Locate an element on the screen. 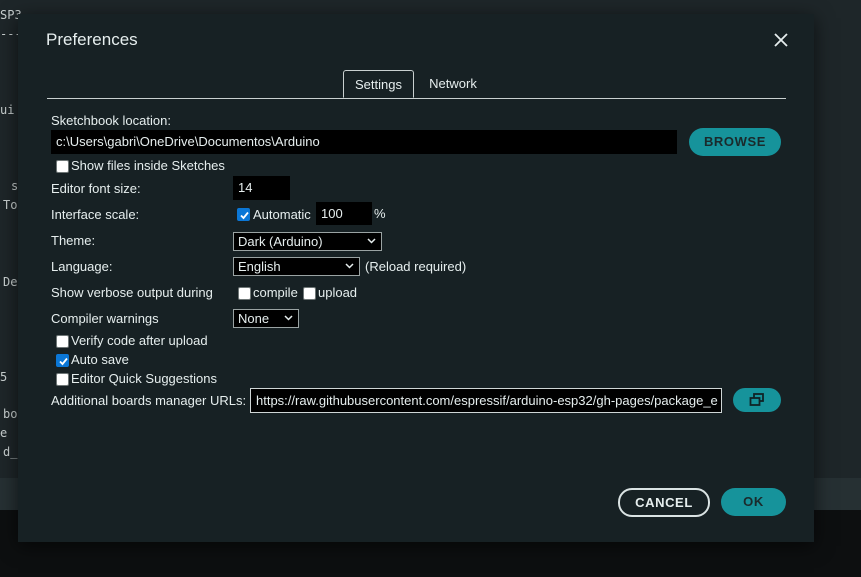 Image resolution: width=861 pixels, height=577 pixels. compiler-warnings-label: Compiler warnings is located at coordinates (105, 318).